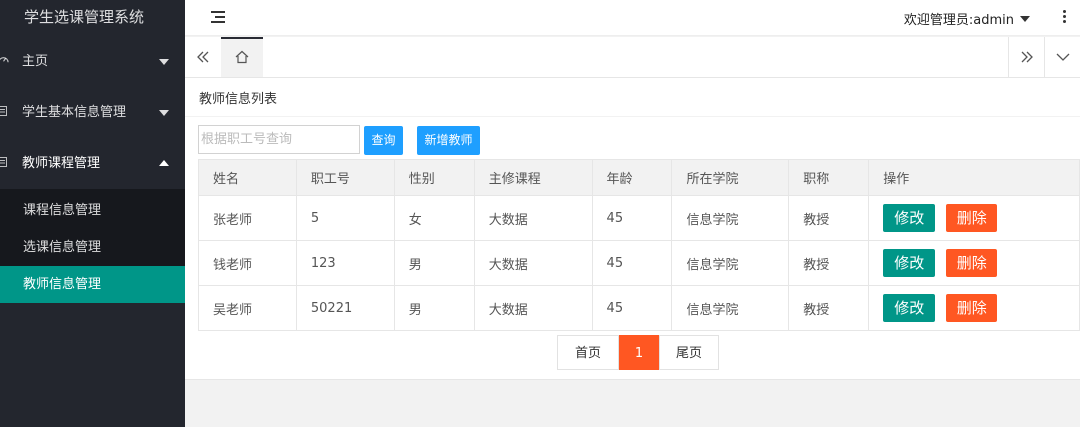 The height and width of the screenshot is (427, 1080). I want to click on column-header: 性别, so click(434, 177).